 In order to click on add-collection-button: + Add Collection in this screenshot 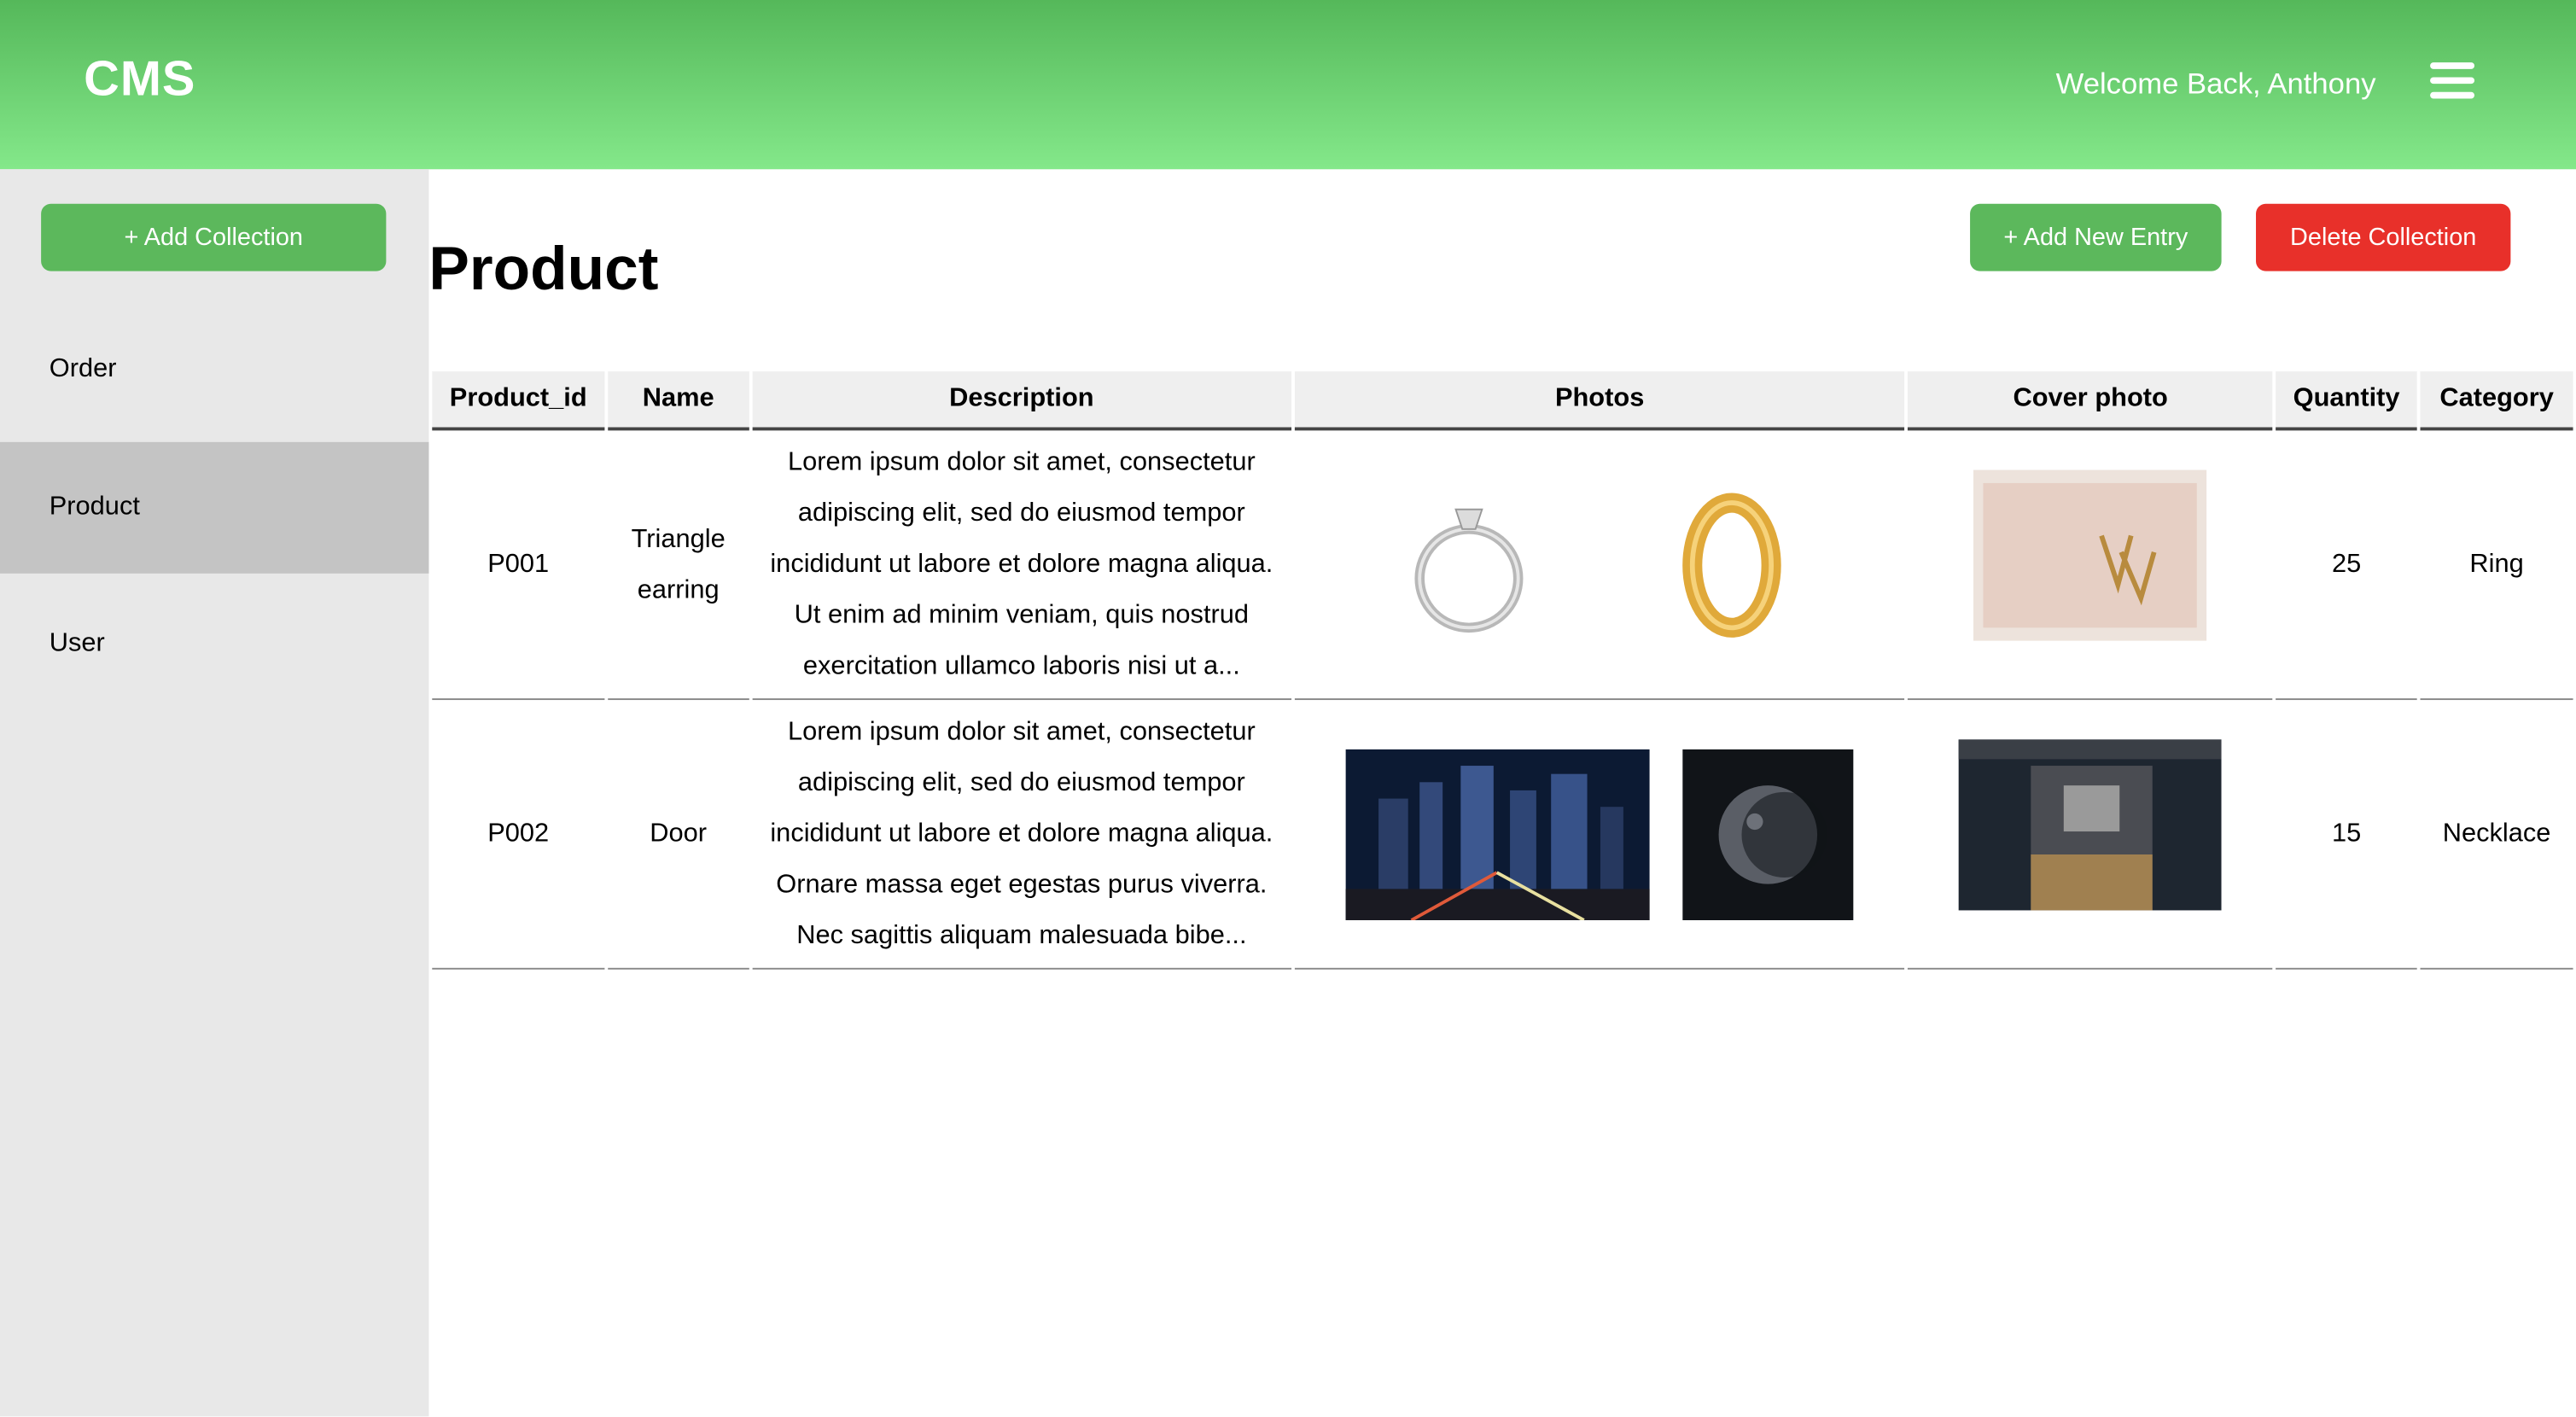, I will do `click(214, 237)`.